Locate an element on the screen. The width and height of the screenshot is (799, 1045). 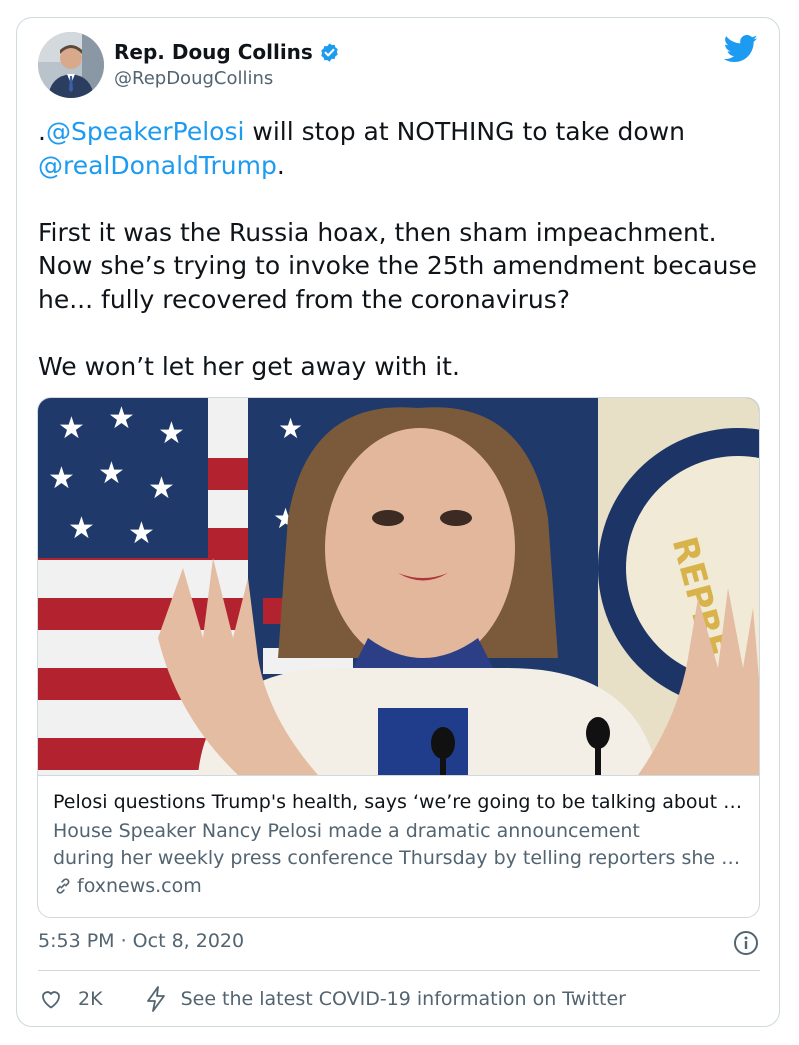
like-button: 2K is located at coordinates (70, 999).